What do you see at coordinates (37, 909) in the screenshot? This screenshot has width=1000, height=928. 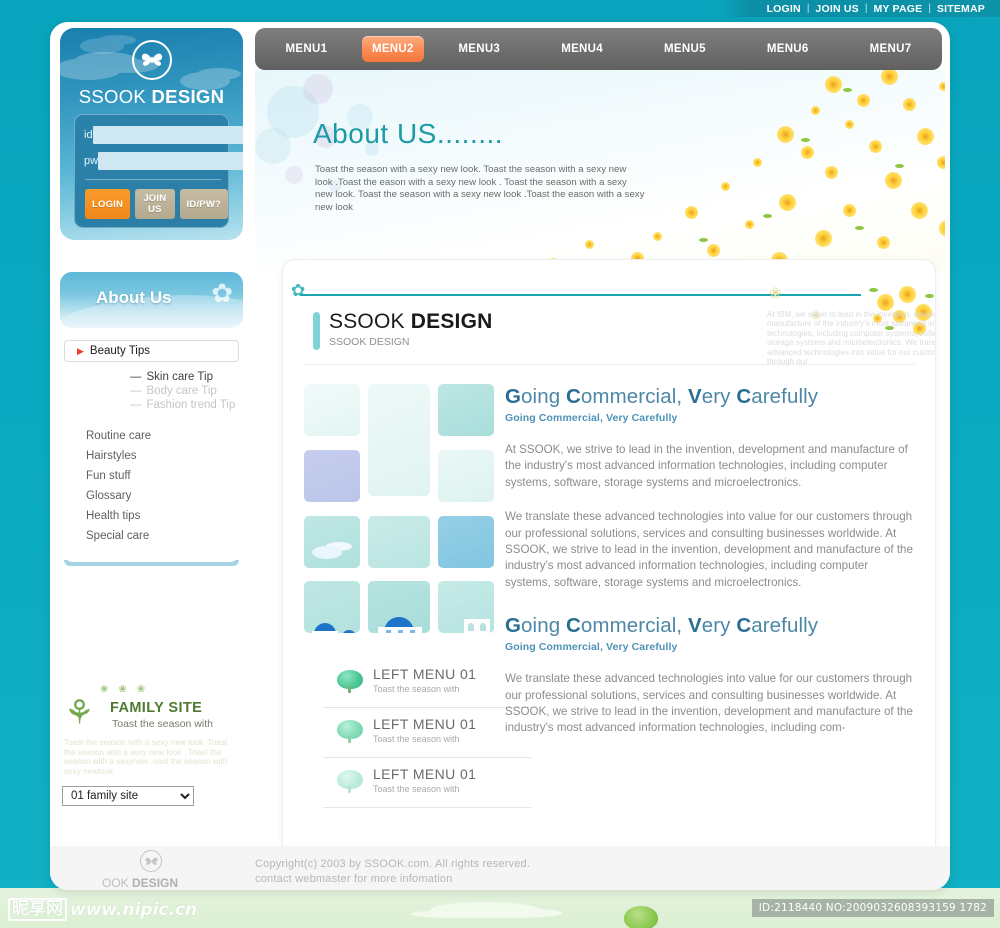 I see `watermark-cjk: 昵享网` at bounding box center [37, 909].